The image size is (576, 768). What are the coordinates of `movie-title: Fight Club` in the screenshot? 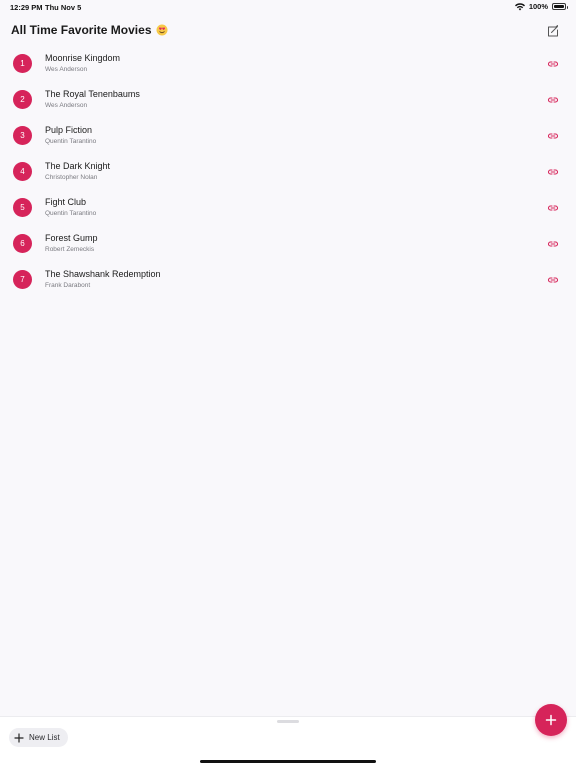 It's located at (66, 202).